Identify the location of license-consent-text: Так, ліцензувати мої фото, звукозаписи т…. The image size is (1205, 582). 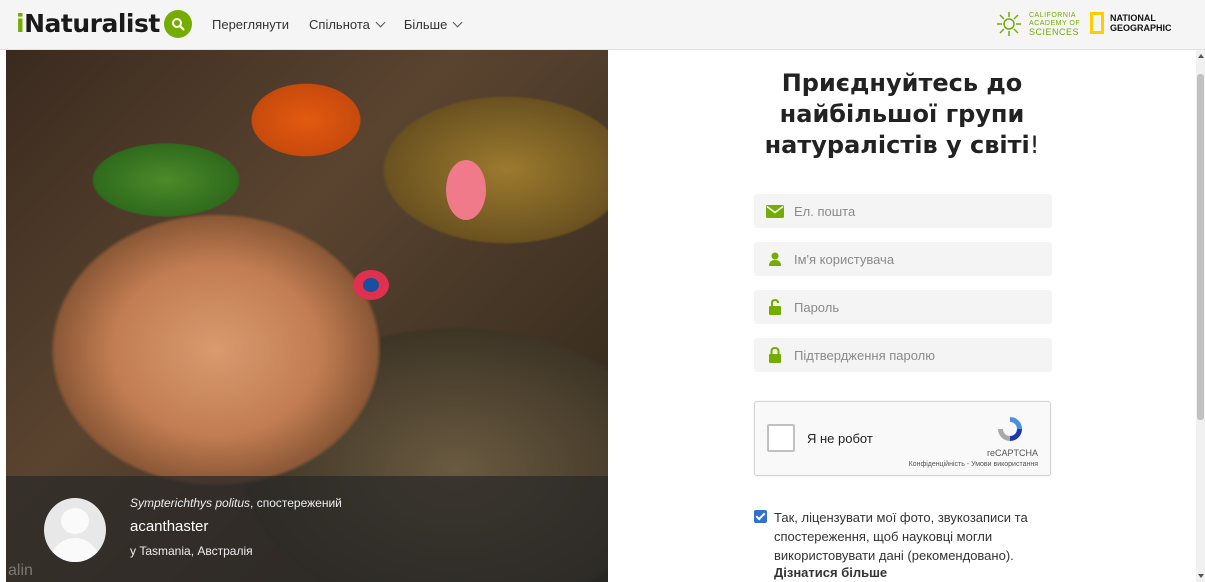
(914, 536).